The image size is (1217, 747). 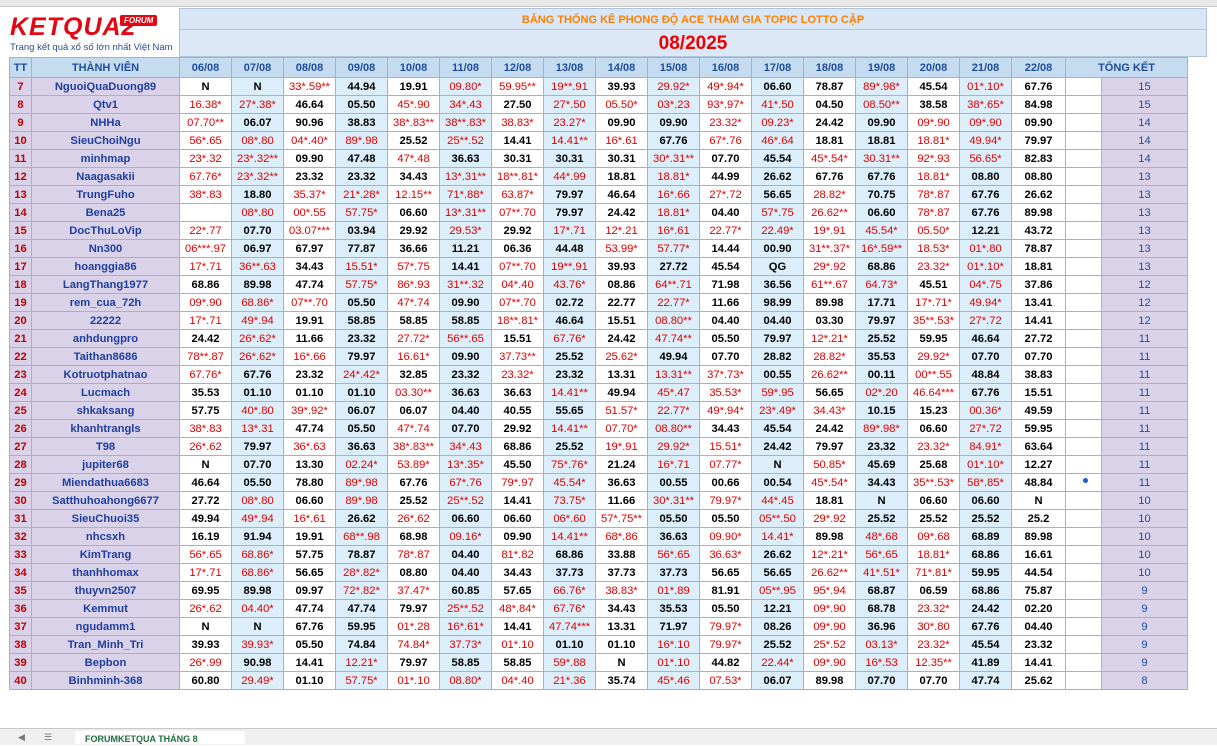 What do you see at coordinates (309, 86) in the screenshot?
I see `score-cell: 33*.59**` at bounding box center [309, 86].